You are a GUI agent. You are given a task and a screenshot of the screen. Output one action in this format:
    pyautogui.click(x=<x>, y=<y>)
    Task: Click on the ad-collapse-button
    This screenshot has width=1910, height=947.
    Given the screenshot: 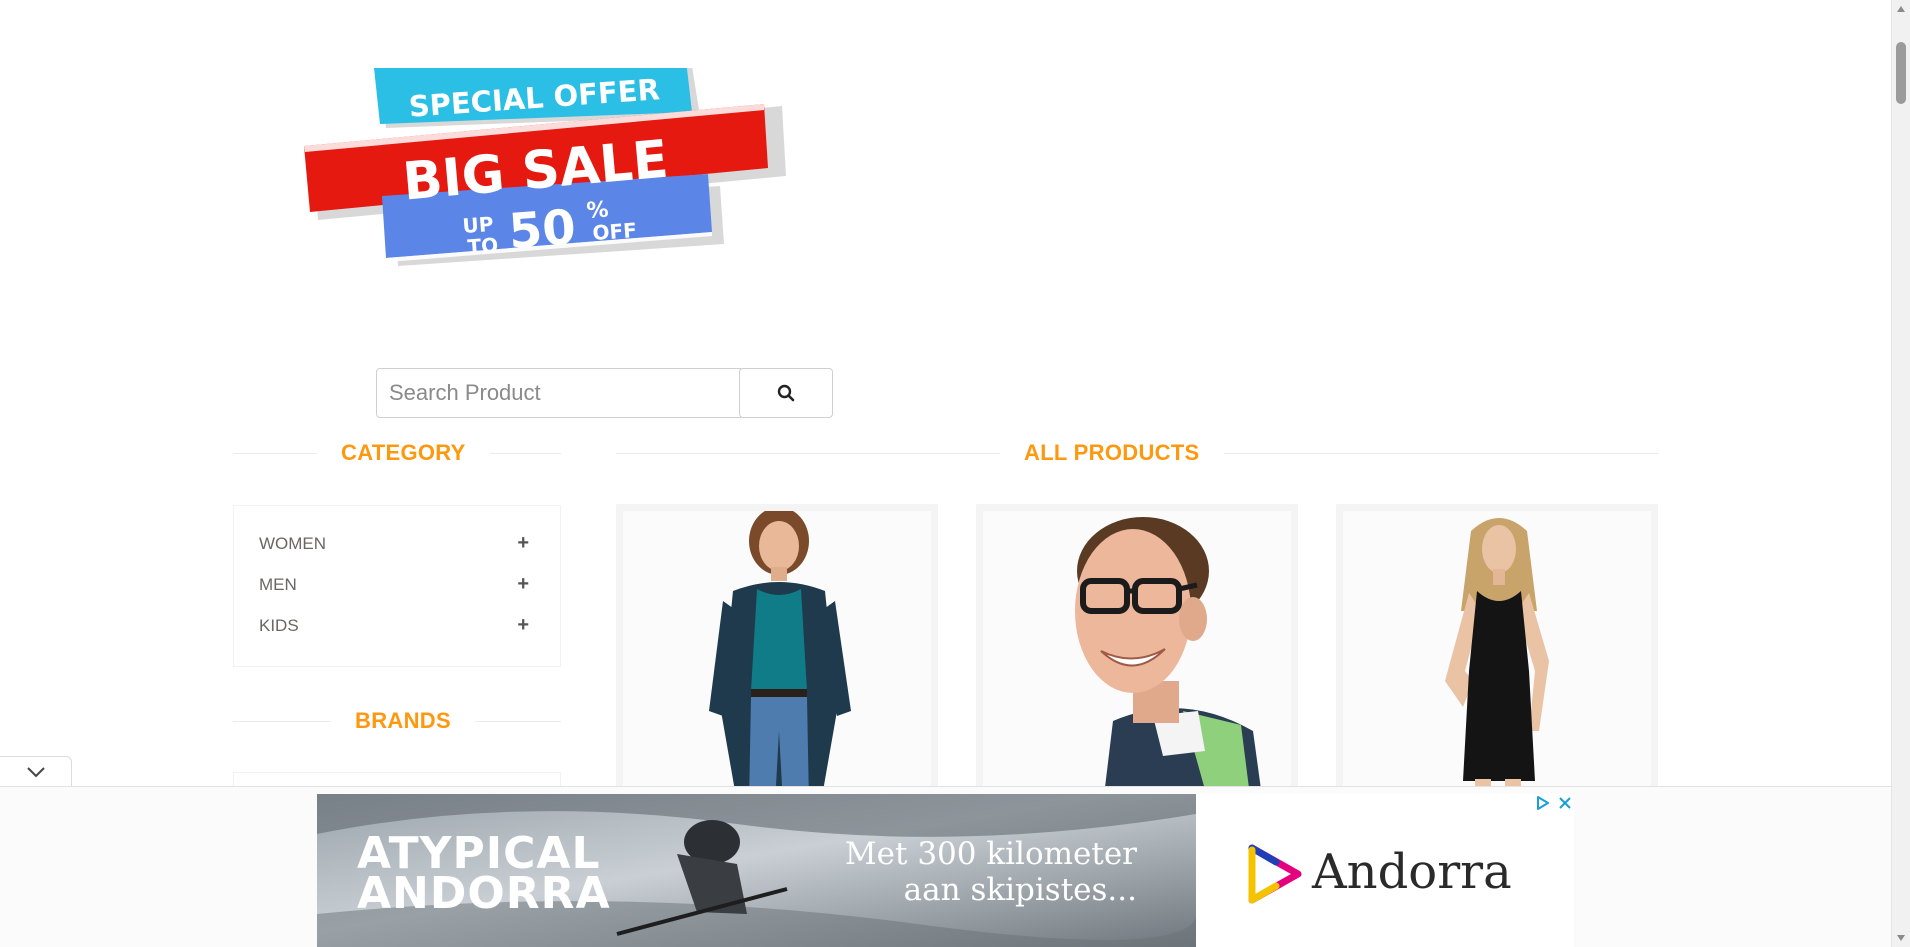 What is the action you would take?
    pyautogui.click(x=36, y=771)
    